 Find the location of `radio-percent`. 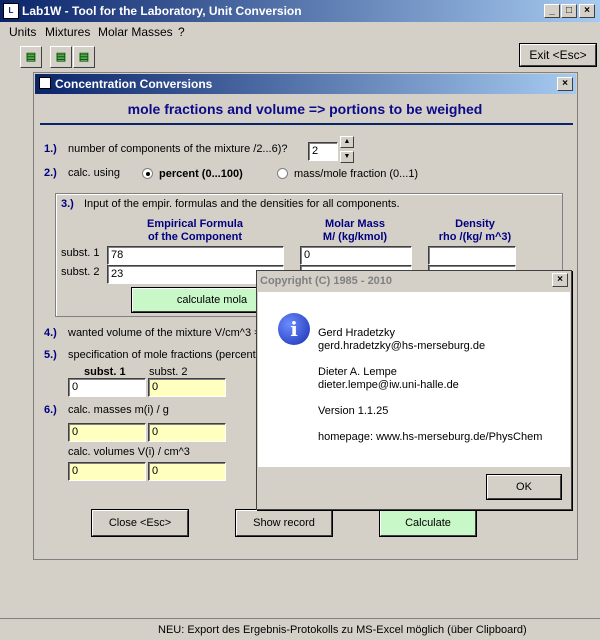

radio-percent is located at coordinates (147, 173).